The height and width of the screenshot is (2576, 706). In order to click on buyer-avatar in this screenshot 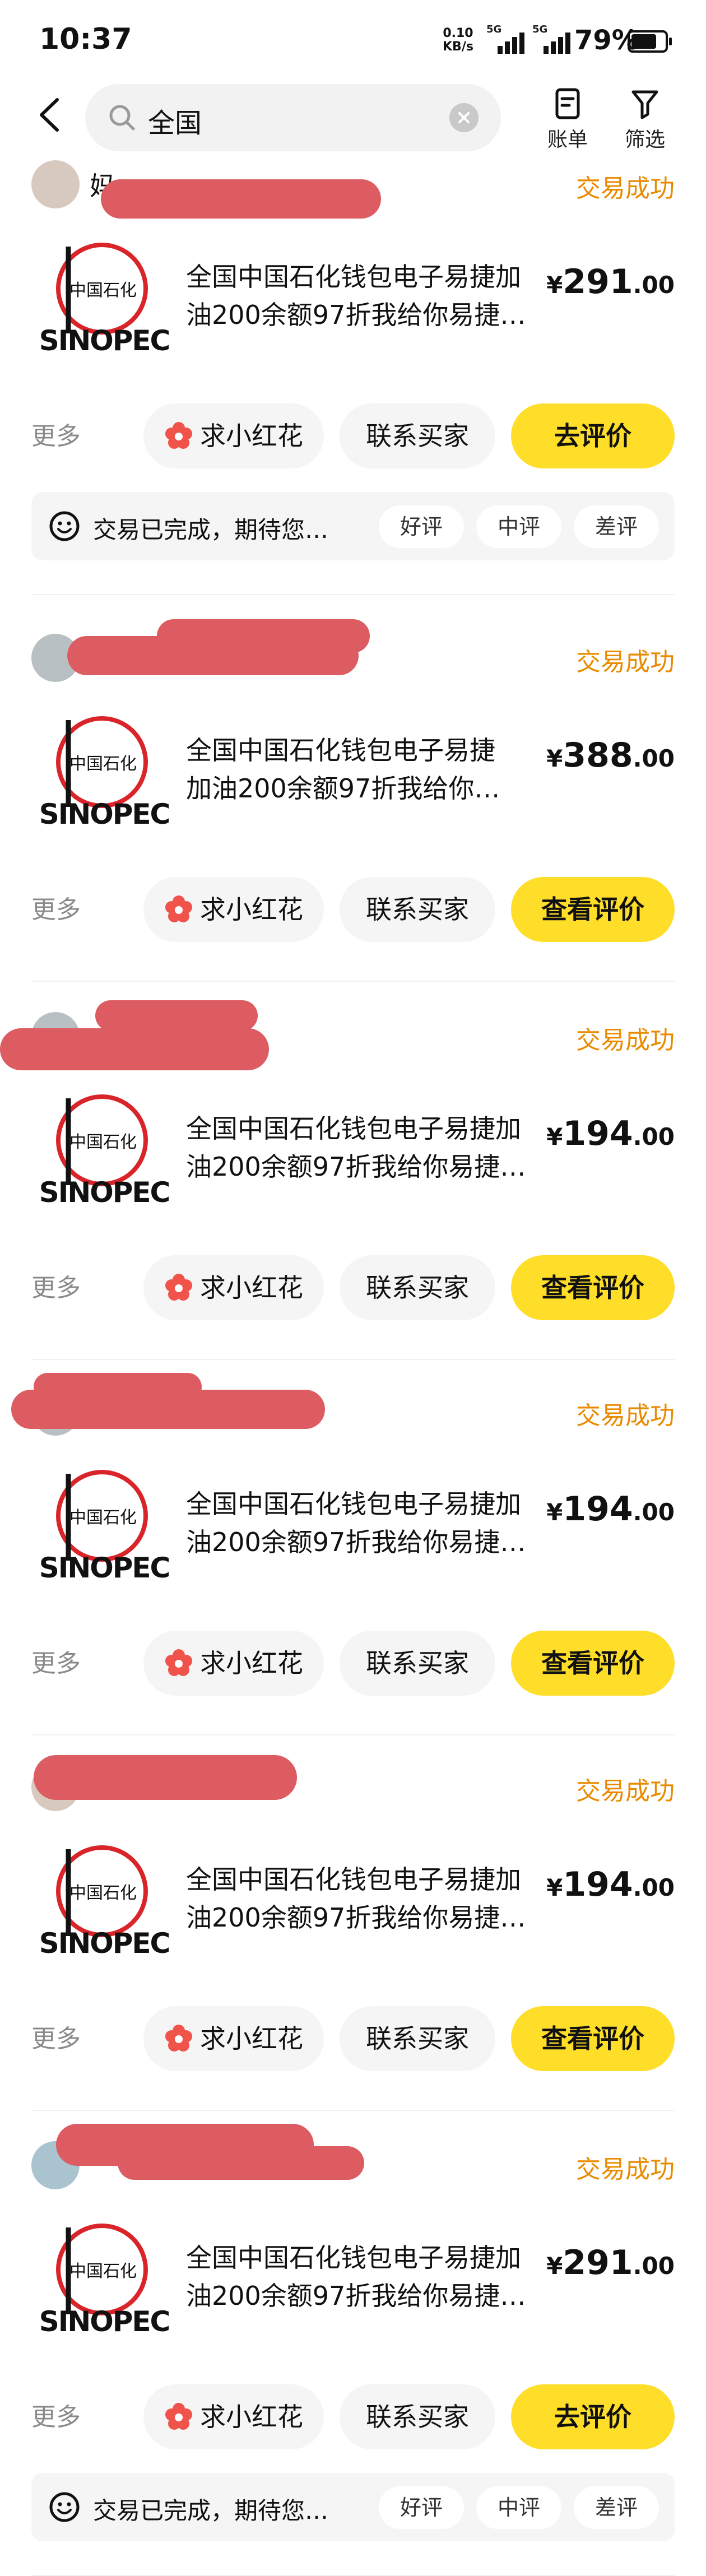, I will do `click(55, 184)`.